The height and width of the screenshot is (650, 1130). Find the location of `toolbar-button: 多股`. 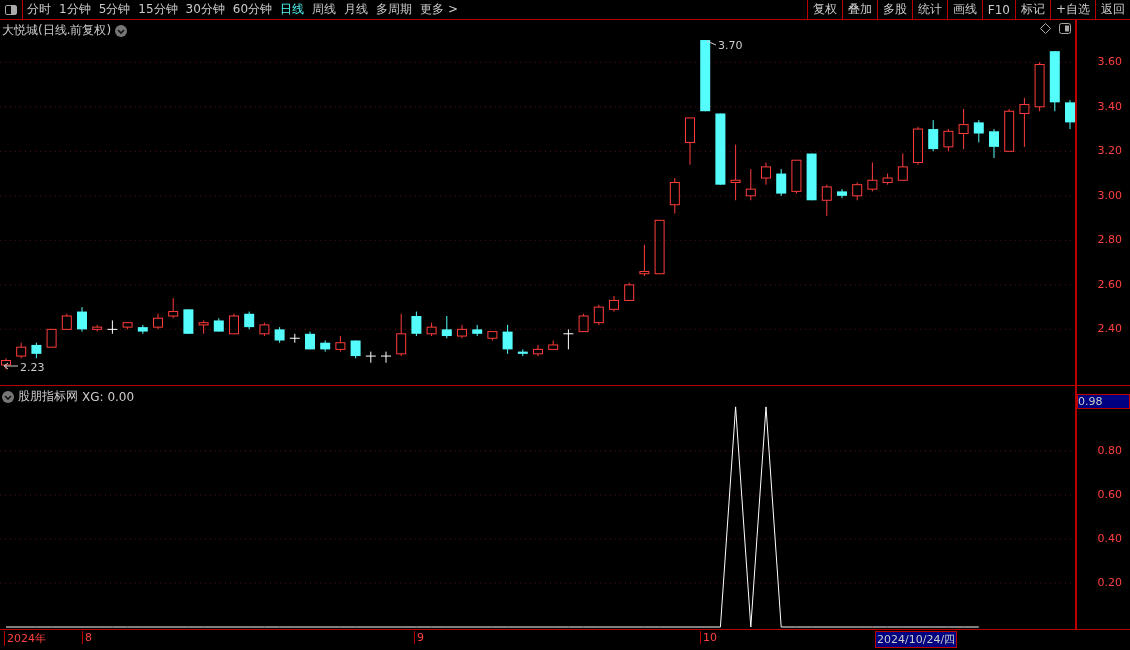

toolbar-button: 多股 is located at coordinates (894, 9).